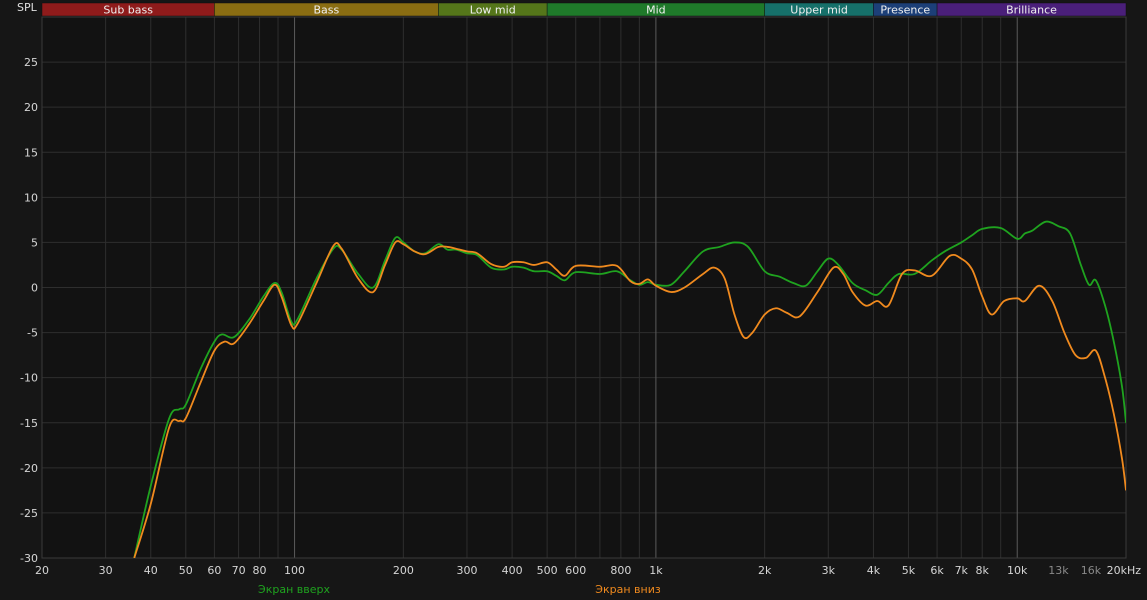 The image size is (1147, 600). Describe the element at coordinates (575, 570) in the screenshot. I see `x-tick-label: 600` at that location.